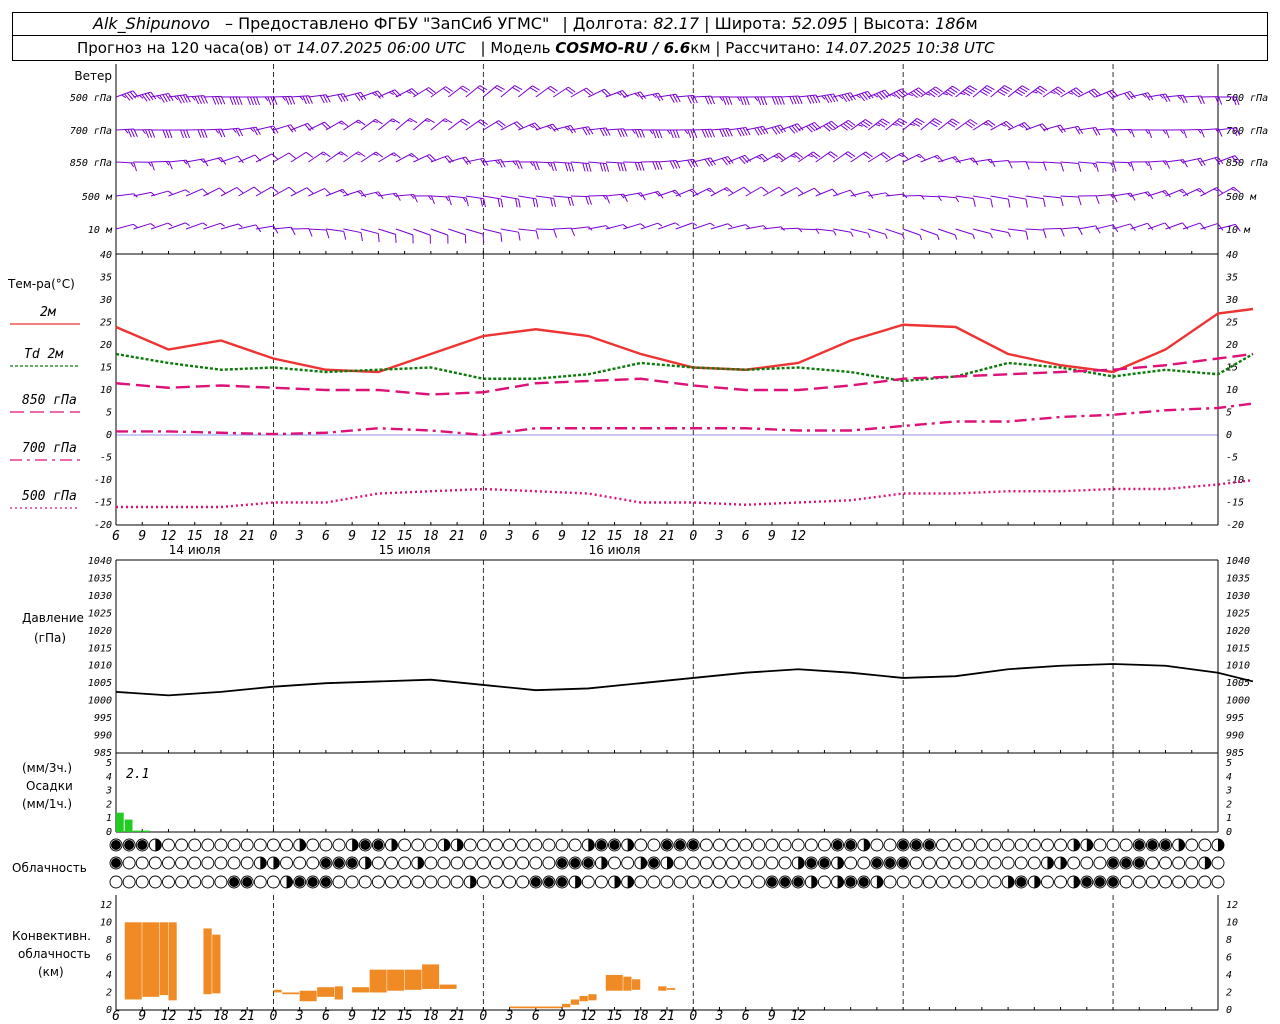 This screenshot has width=1280, height=1024. What do you see at coordinates (54, 954) in the screenshot?
I see `conv-title-2: облачность` at bounding box center [54, 954].